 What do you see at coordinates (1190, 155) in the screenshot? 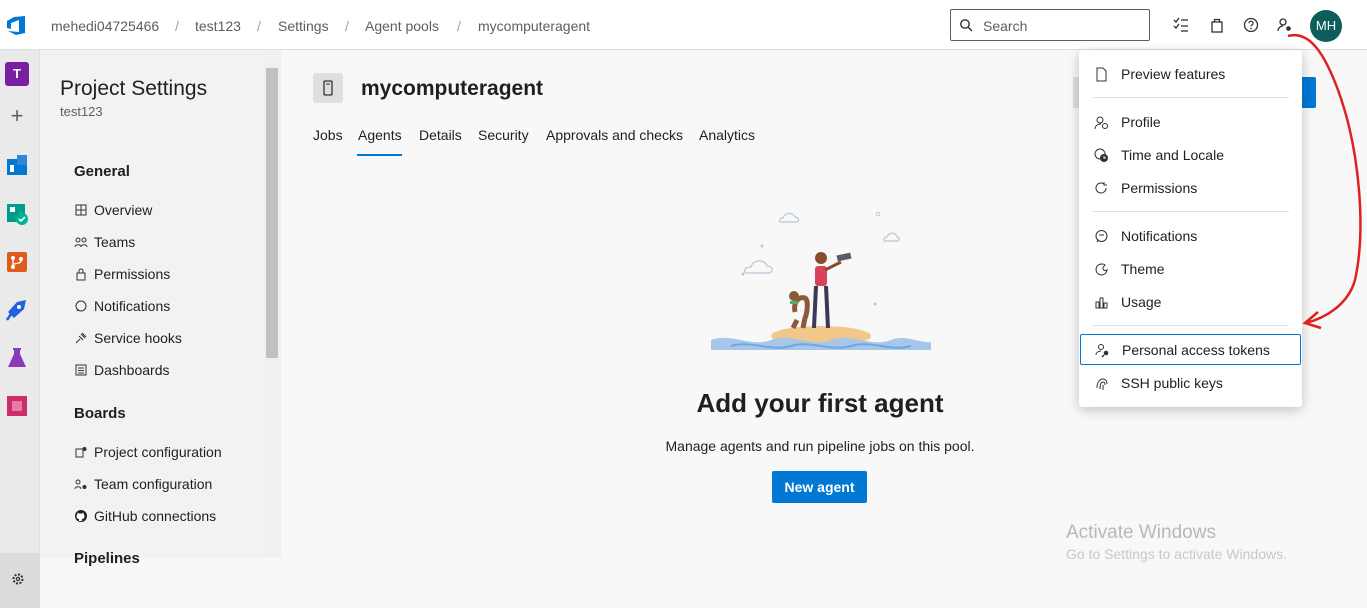
I see `menu-item-time-and-locale: Time and Locale` at bounding box center [1190, 155].